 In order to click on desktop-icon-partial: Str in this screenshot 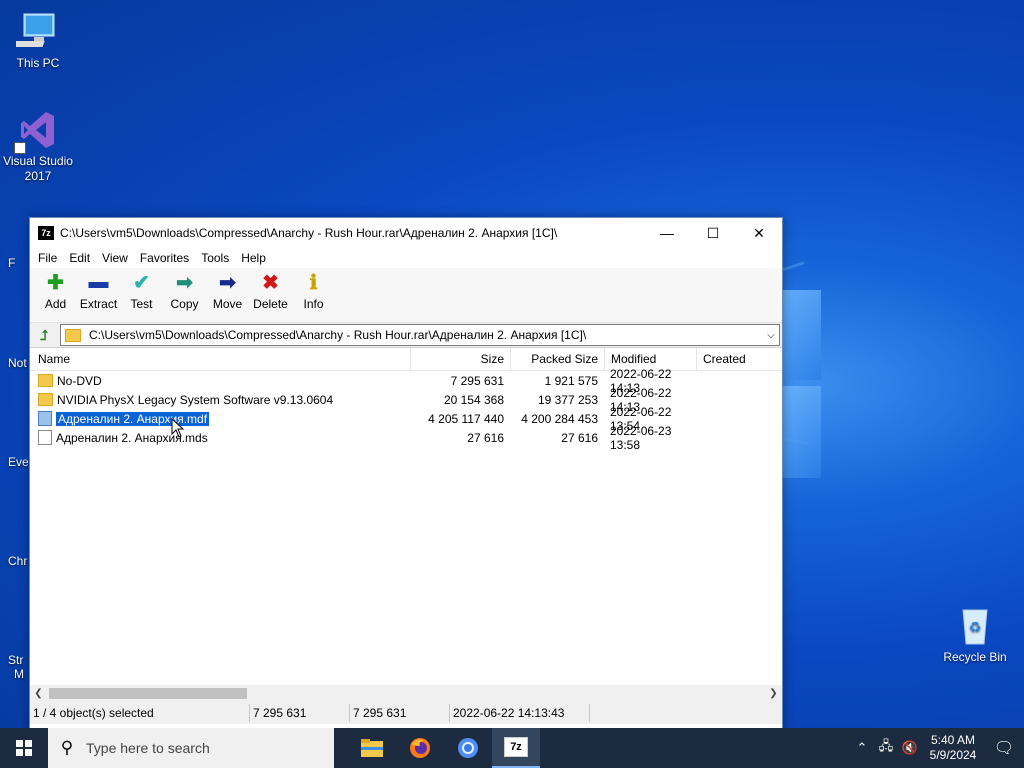, I will do `click(16, 660)`.